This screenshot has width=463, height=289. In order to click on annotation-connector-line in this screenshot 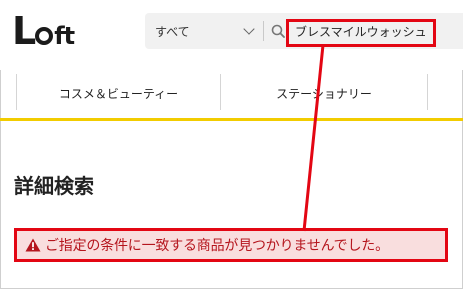, I will do `click(313, 138)`.